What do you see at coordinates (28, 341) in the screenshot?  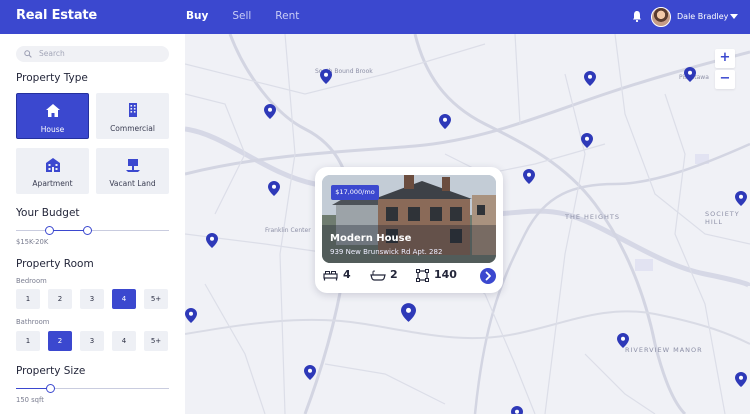 I see `bathroom-option-1: 1` at bounding box center [28, 341].